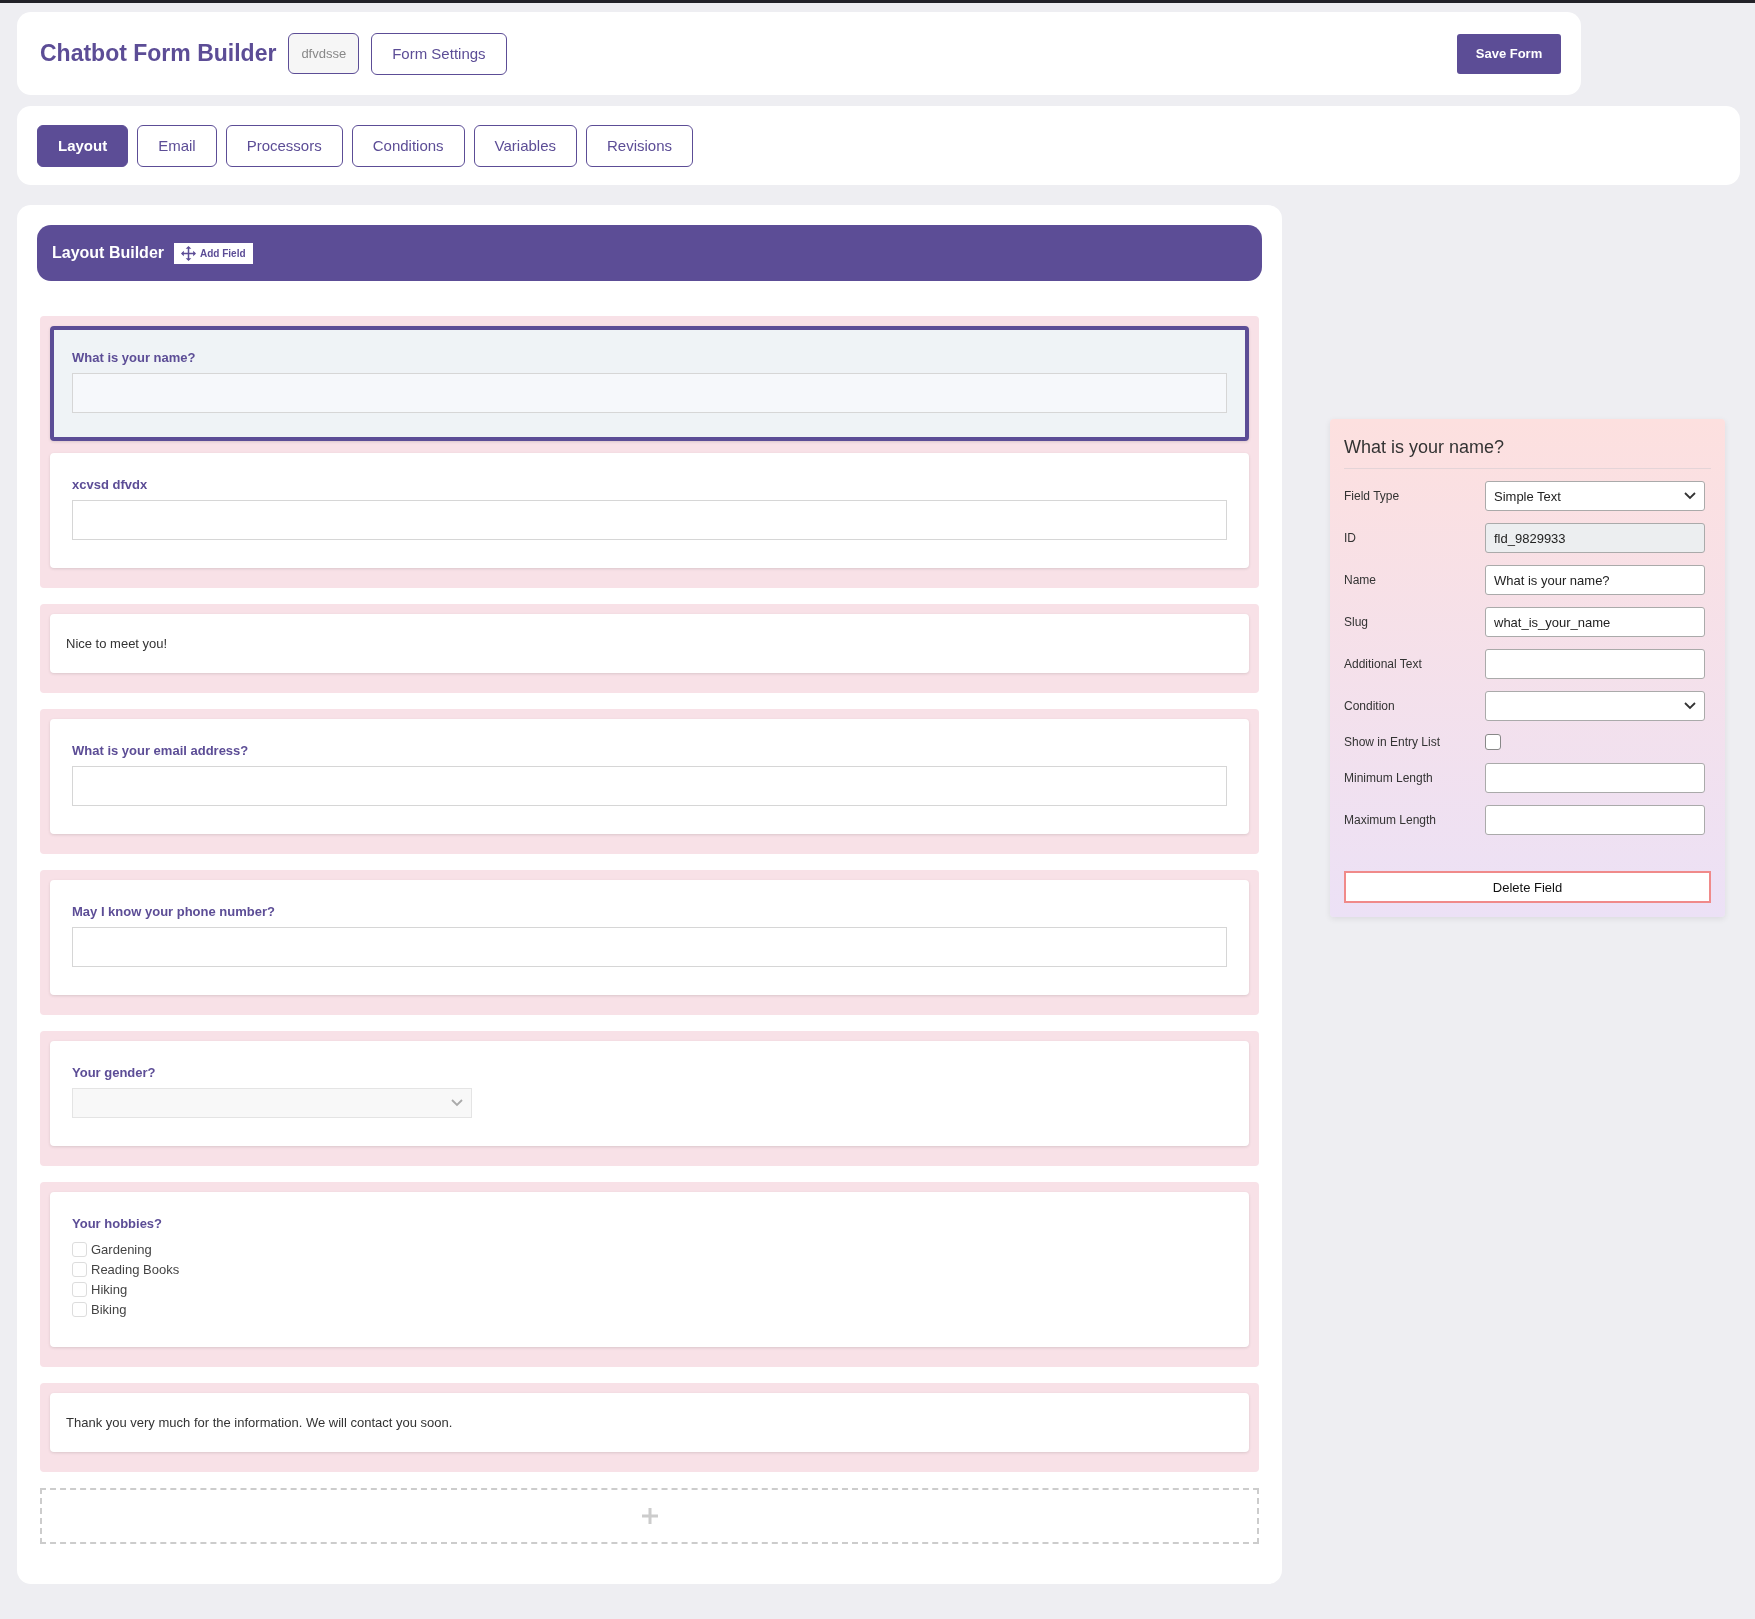 The image size is (1755, 1619). I want to click on input-field: fld_9829933, so click(1595, 538).